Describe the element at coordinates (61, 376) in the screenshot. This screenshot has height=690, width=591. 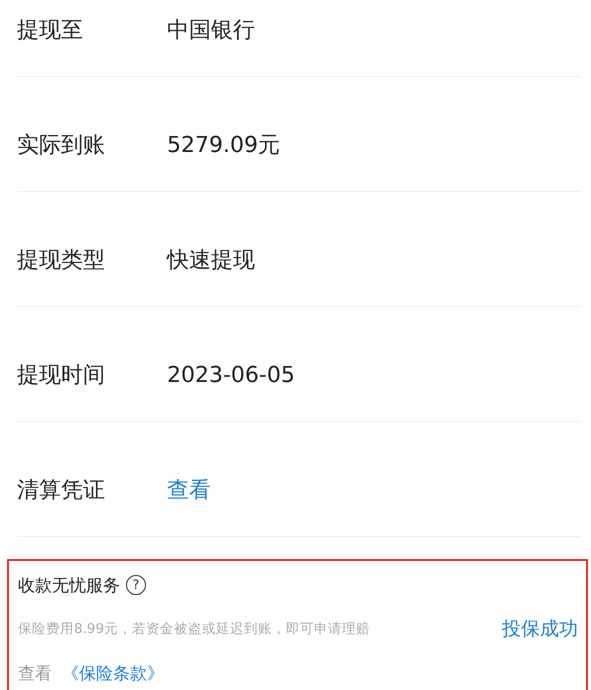
I see `detail-label: 提现时间` at that location.